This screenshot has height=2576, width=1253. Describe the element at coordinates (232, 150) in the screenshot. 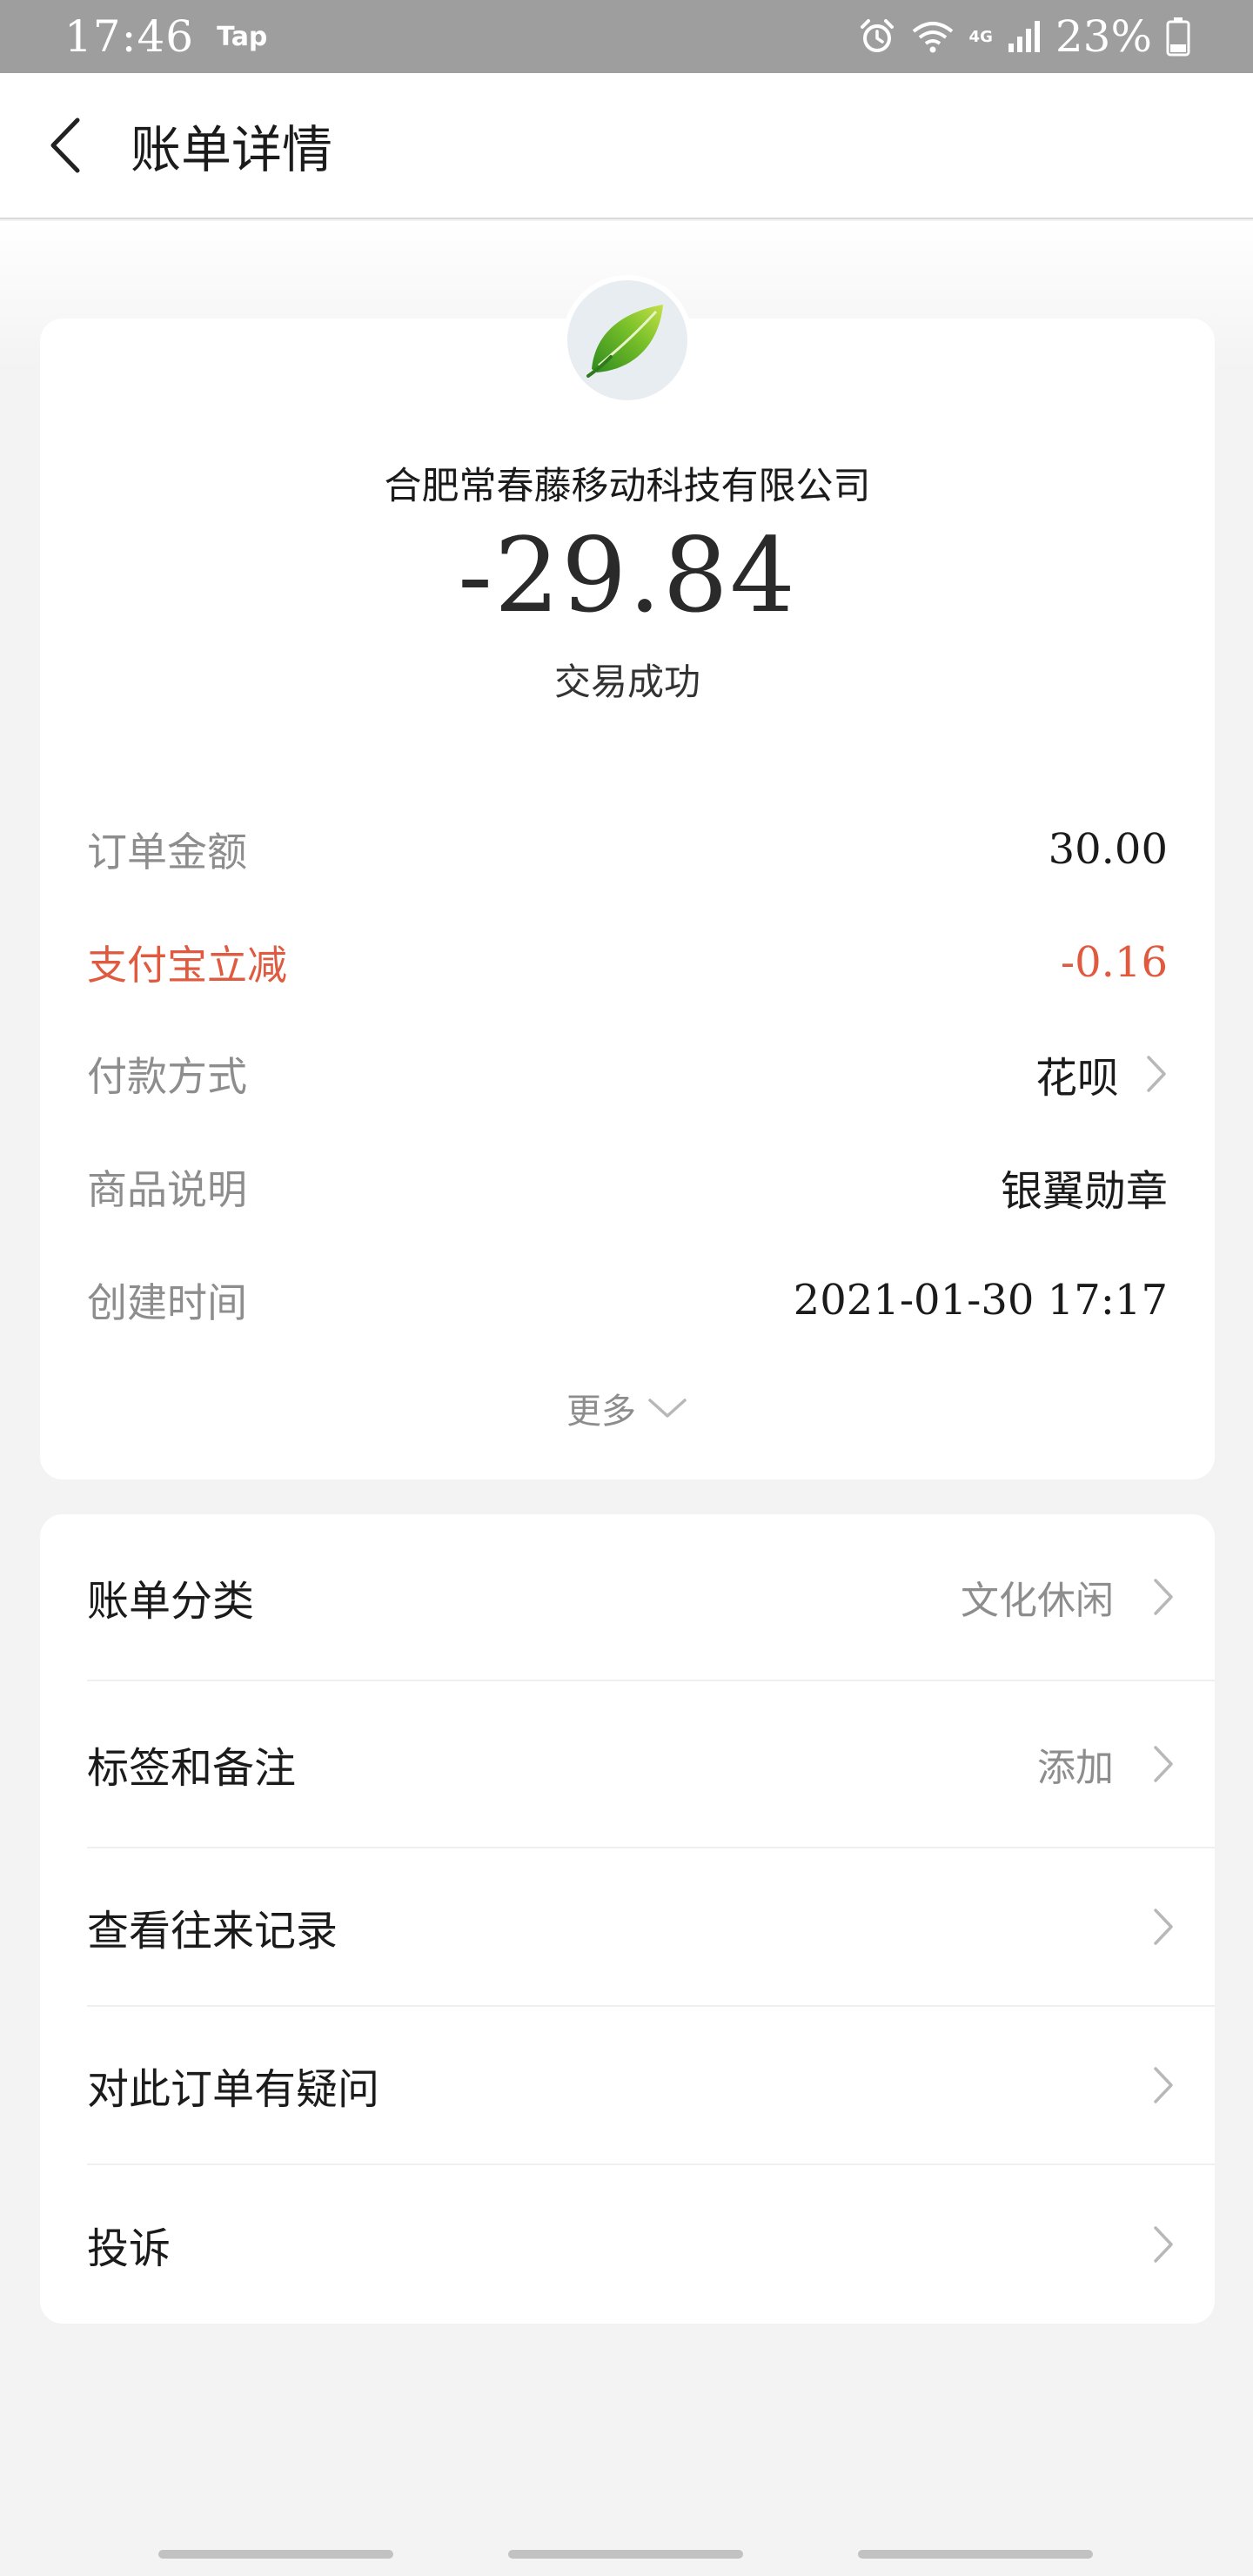

I see `page-title: 账单详情` at that location.